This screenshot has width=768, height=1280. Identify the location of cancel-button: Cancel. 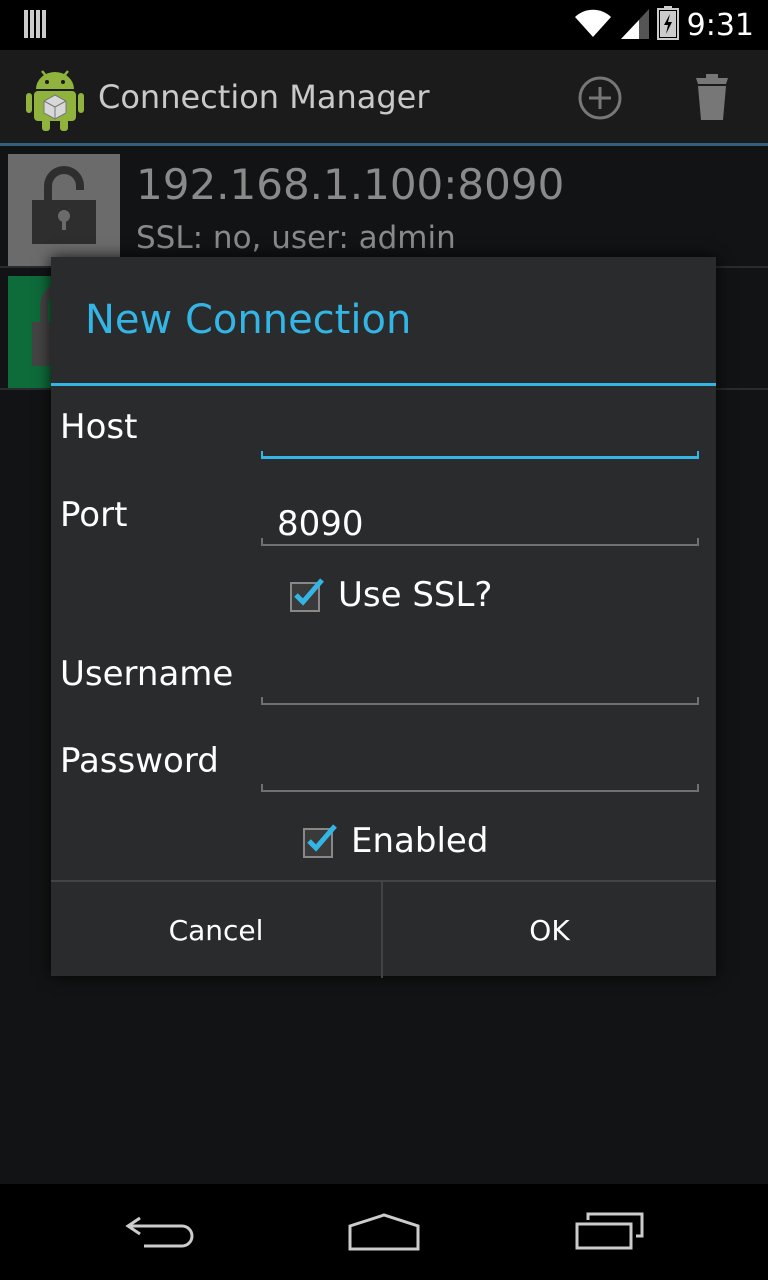
(217, 930).